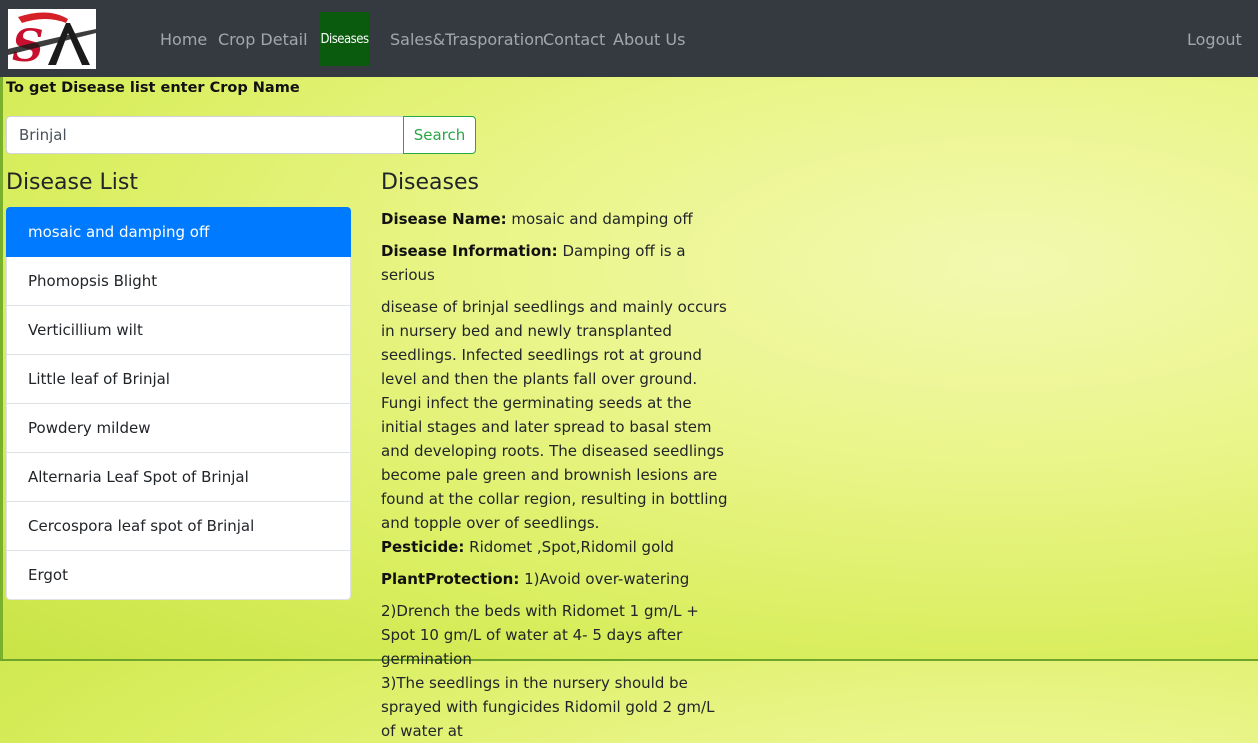 This screenshot has height=743, width=1258. I want to click on plant-protection-row: PlantProtection: 1)Avoid over-watering, so click(556, 579).